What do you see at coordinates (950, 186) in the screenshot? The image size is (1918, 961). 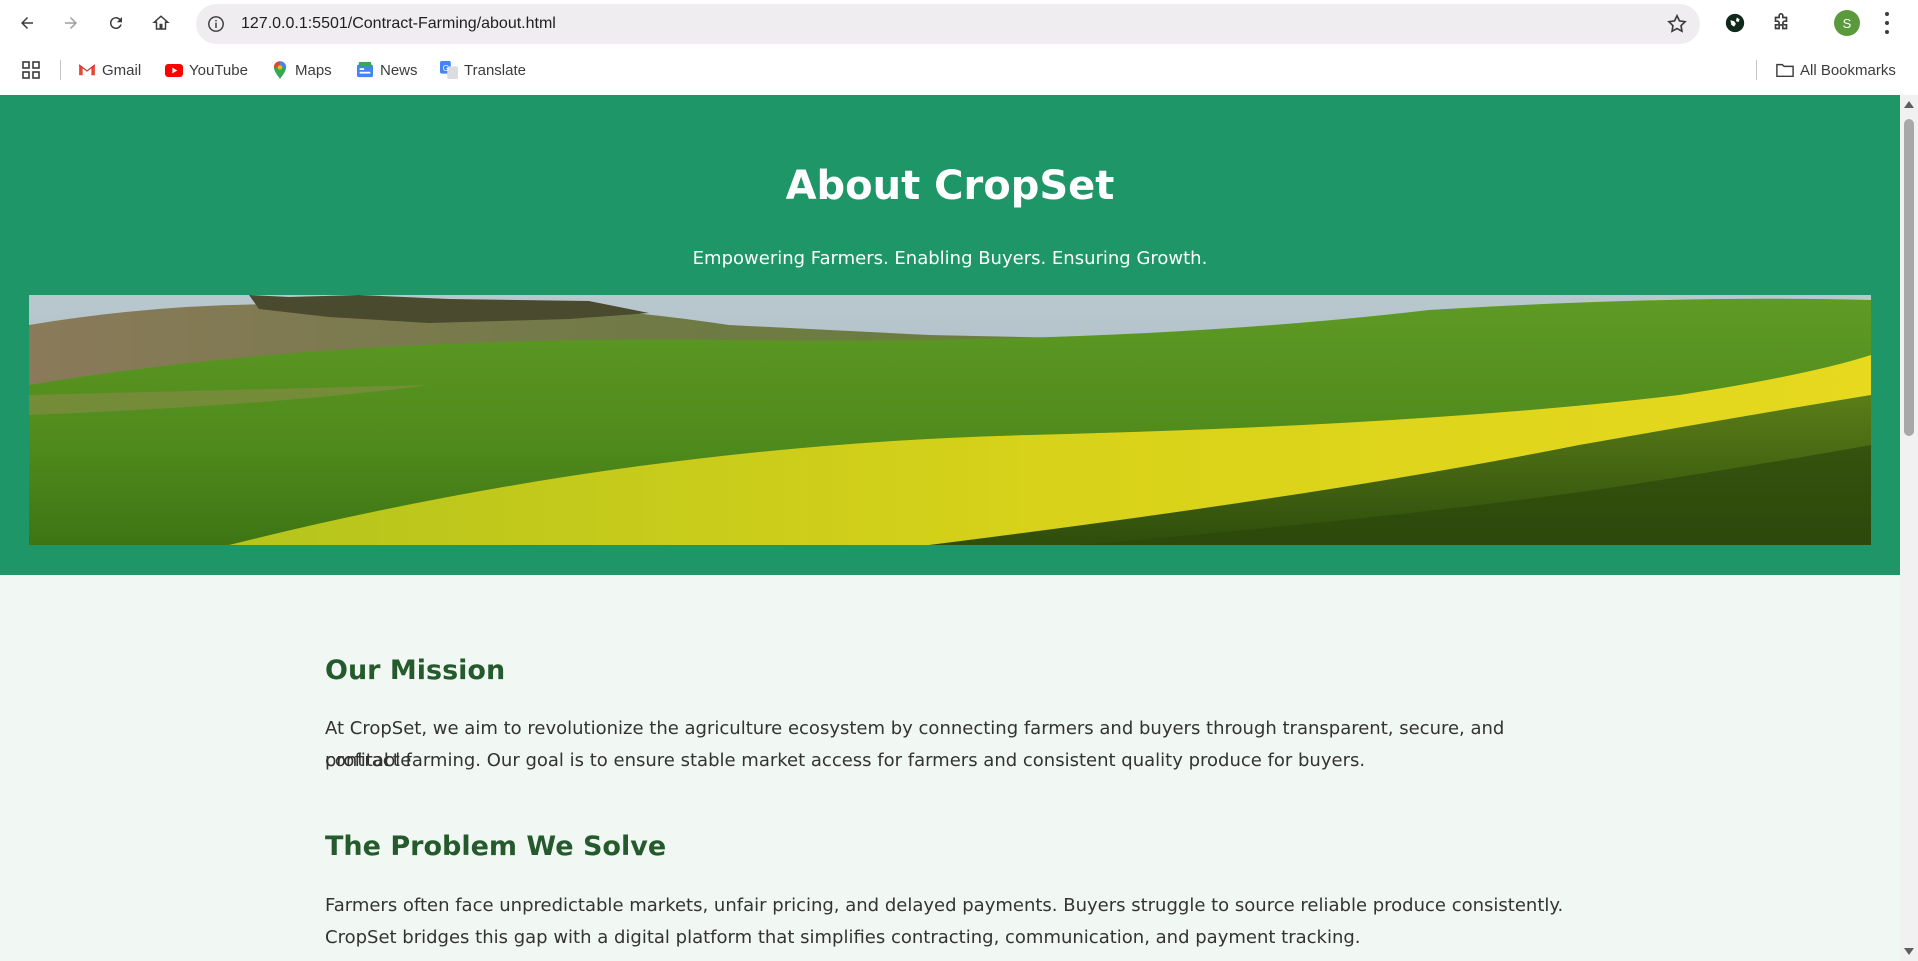 I see `page-title: About CropSet` at bounding box center [950, 186].